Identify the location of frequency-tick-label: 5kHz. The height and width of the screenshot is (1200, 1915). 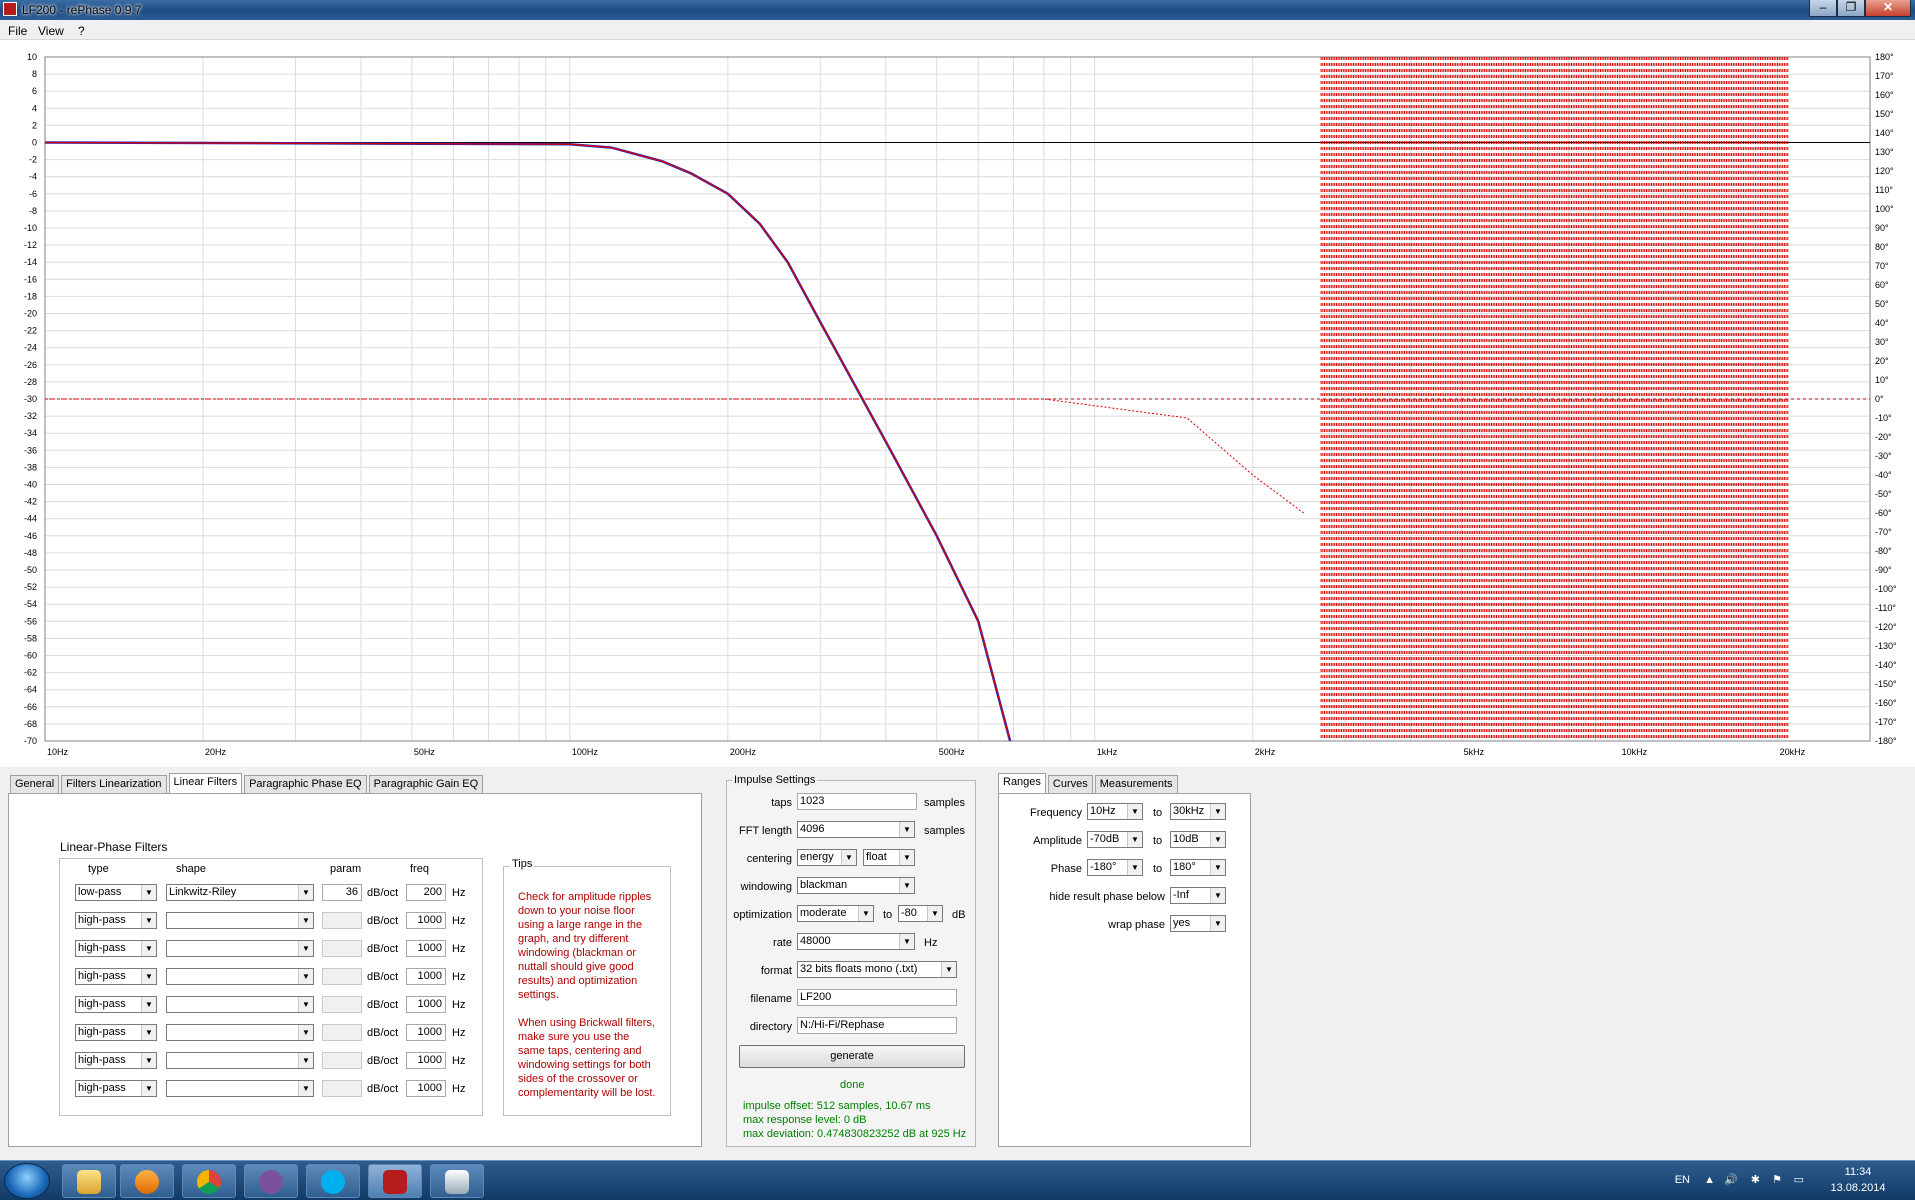
(1474, 752).